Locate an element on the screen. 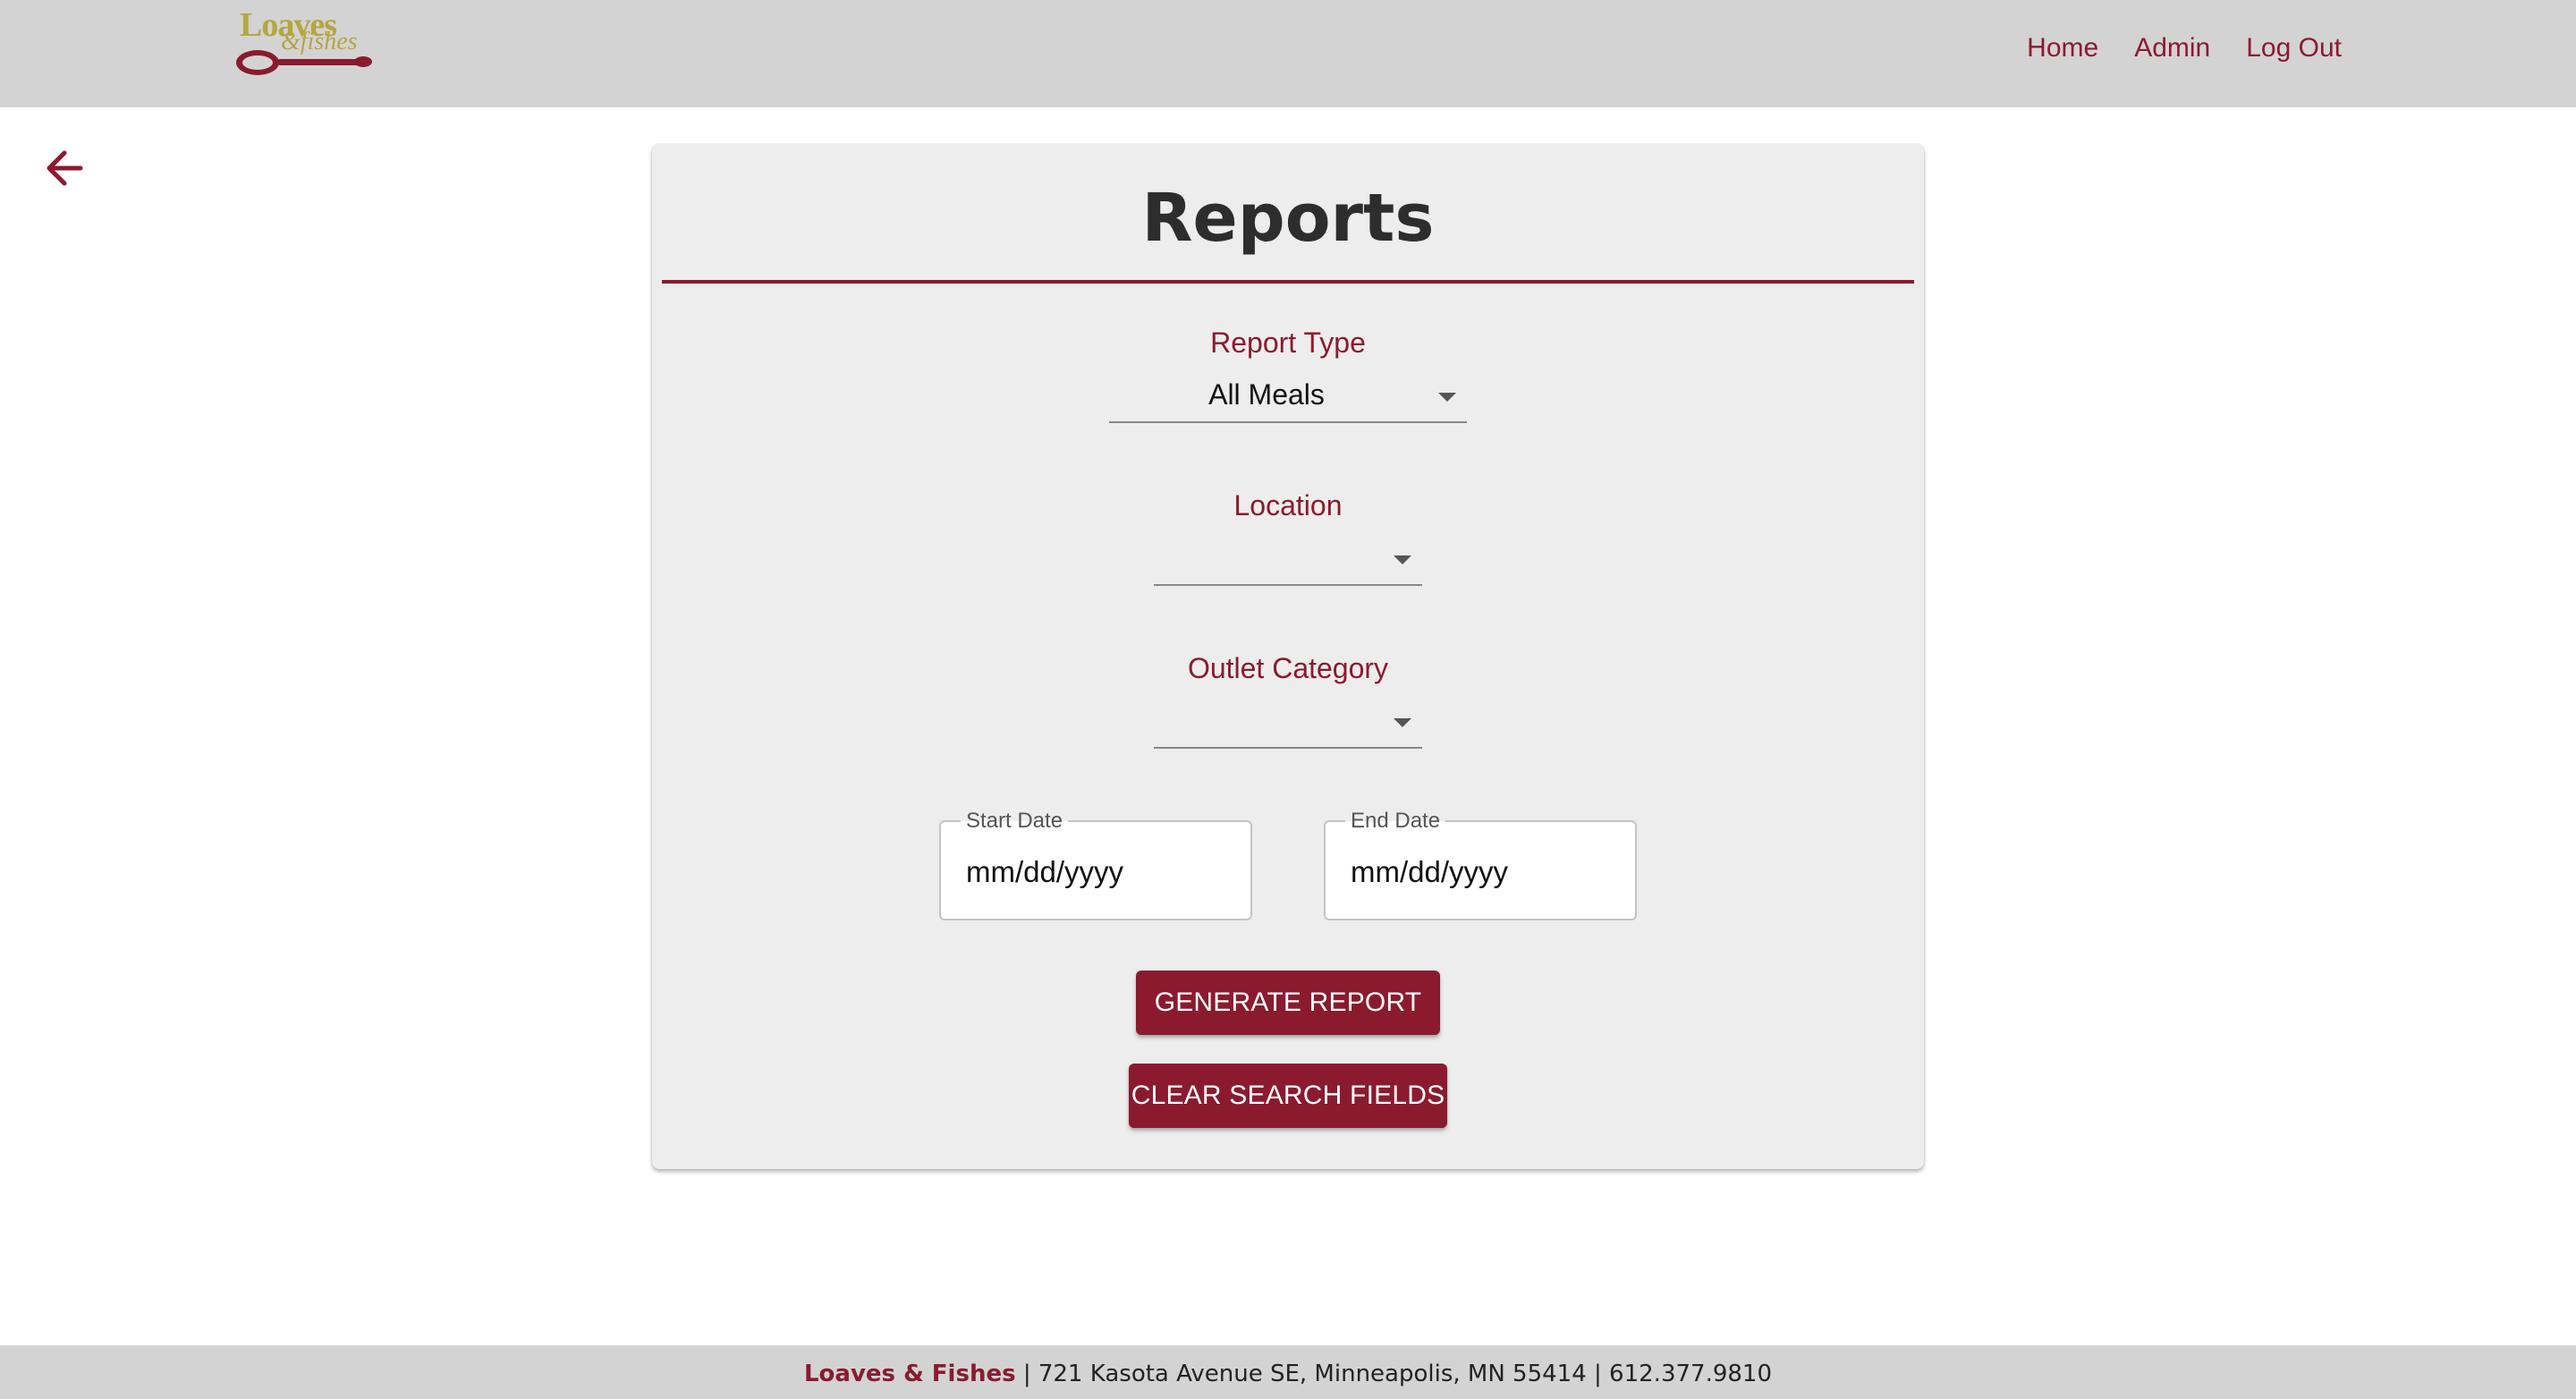 The image size is (2576, 1399). nav-links: Home Admin Log Out is located at coordinates (2184, 48).